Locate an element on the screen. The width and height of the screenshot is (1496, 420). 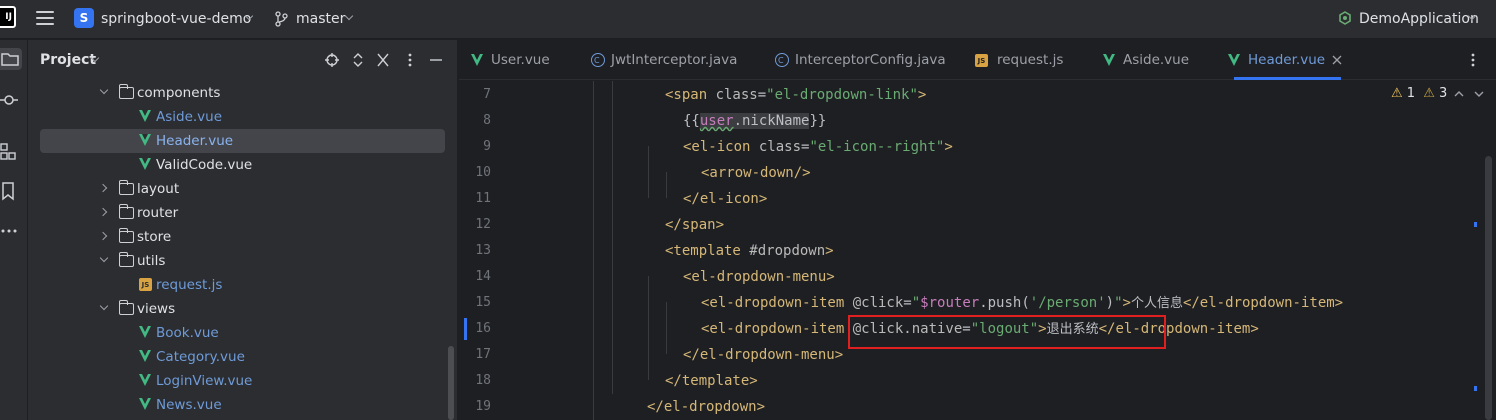
tree-item-category-vue: Category.vue is located at coordinates (243, 357).